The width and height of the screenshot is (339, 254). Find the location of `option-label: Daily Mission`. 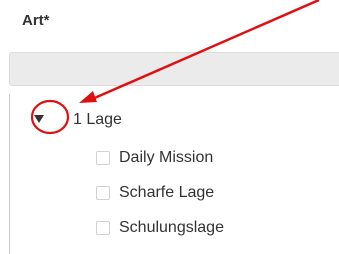

option-label: Daily Mission is located at coordinates (166, 157).